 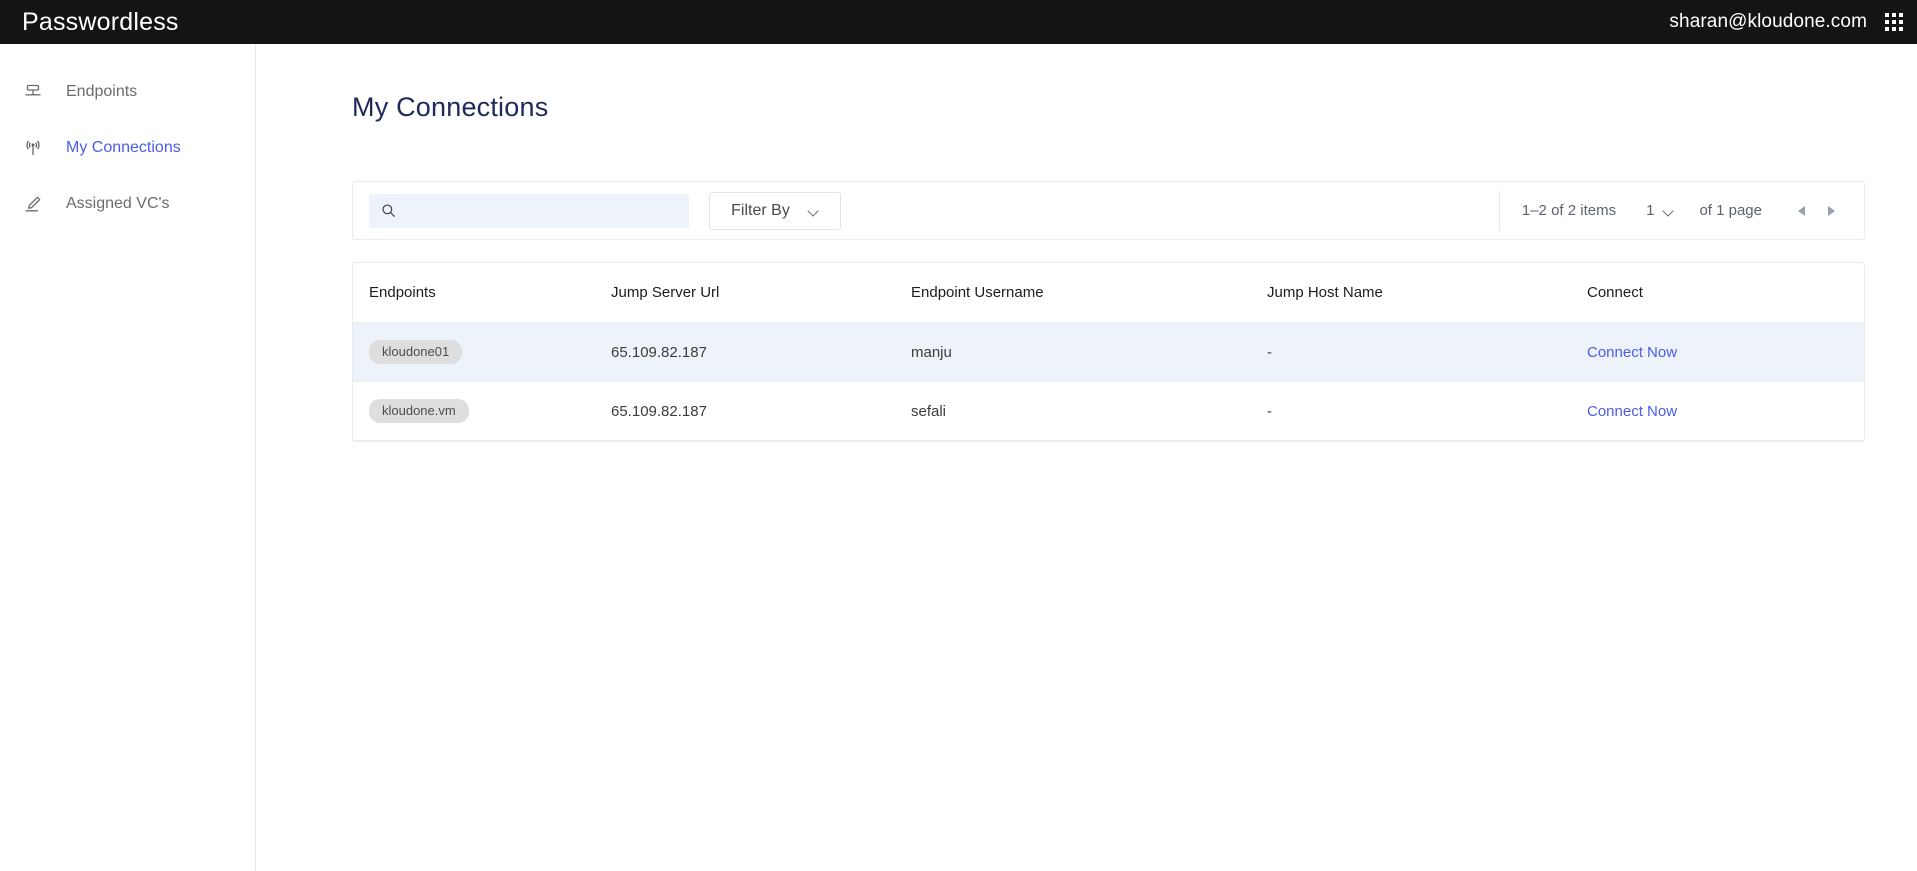 I want to click on filter-by-dropdown: Filter By, so click(x=775, y=210).